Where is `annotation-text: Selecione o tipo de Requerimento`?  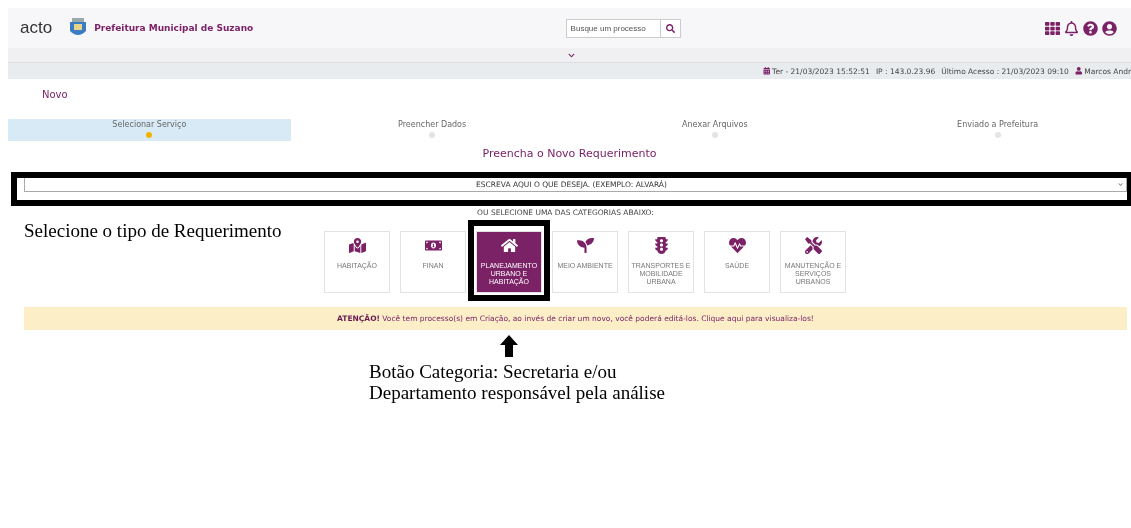
annotation-text: Selecione o tipo de Requerimento is located at coordinates (153, 230).